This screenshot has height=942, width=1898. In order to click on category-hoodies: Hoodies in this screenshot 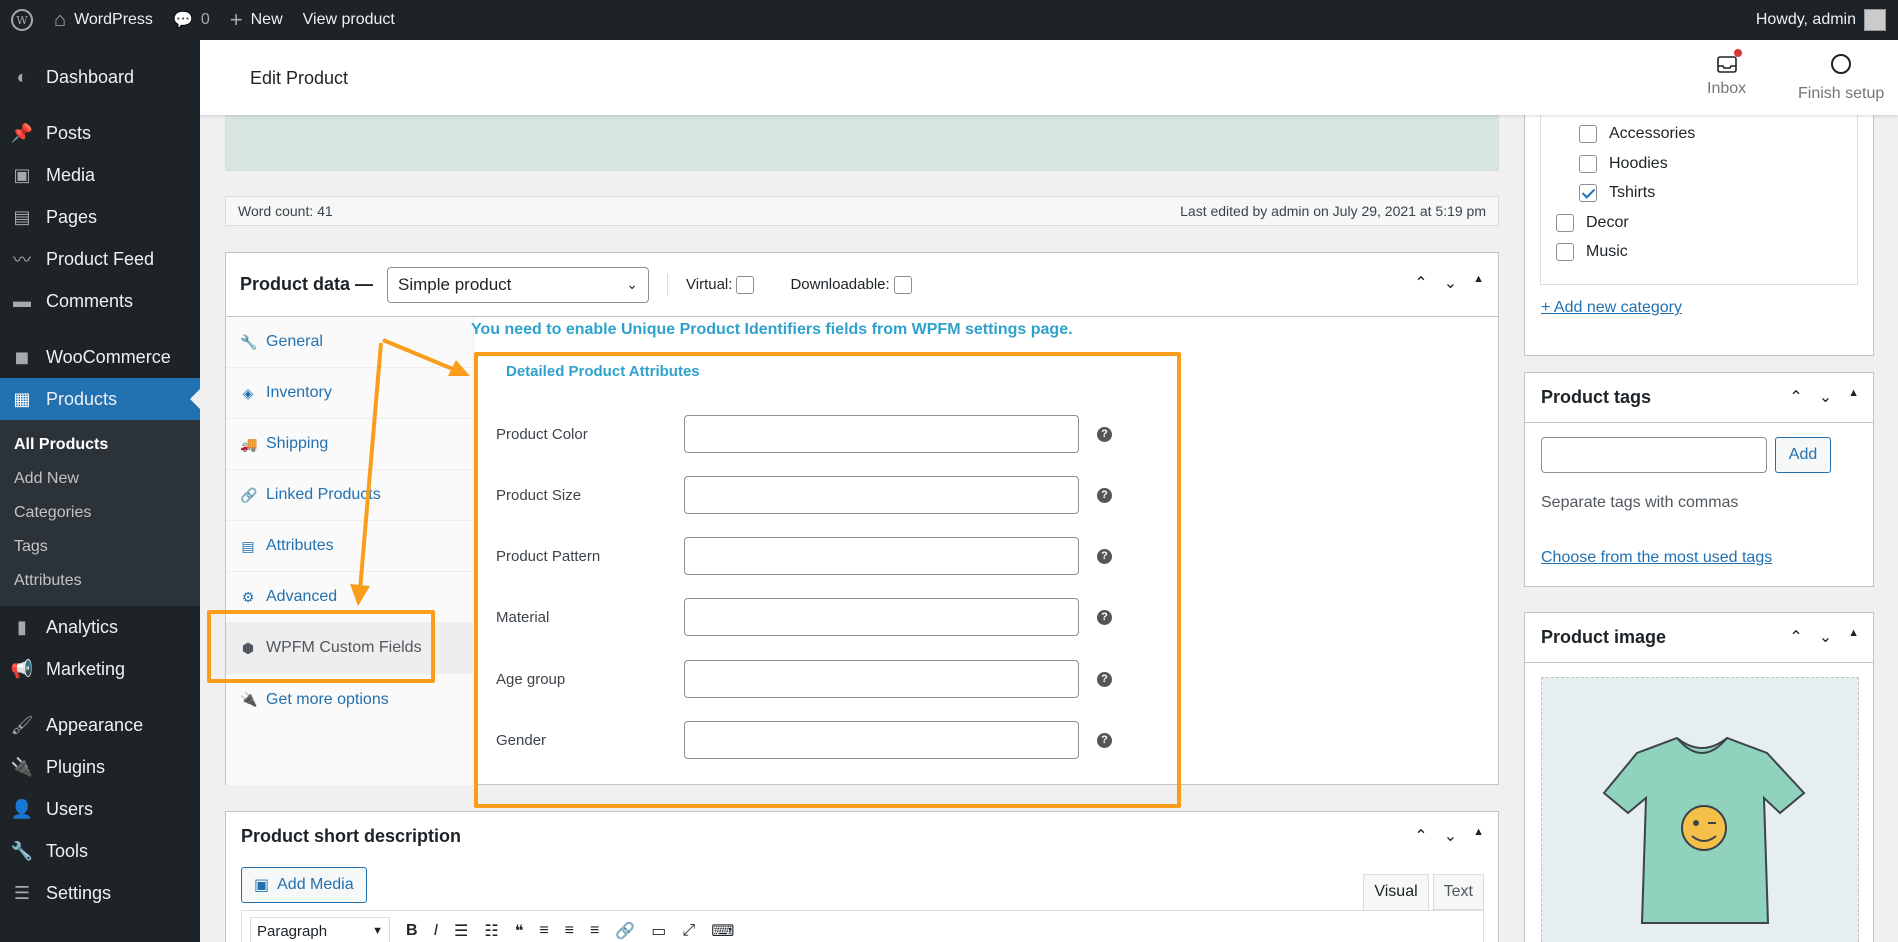, I will do `click(1623, 164)`.